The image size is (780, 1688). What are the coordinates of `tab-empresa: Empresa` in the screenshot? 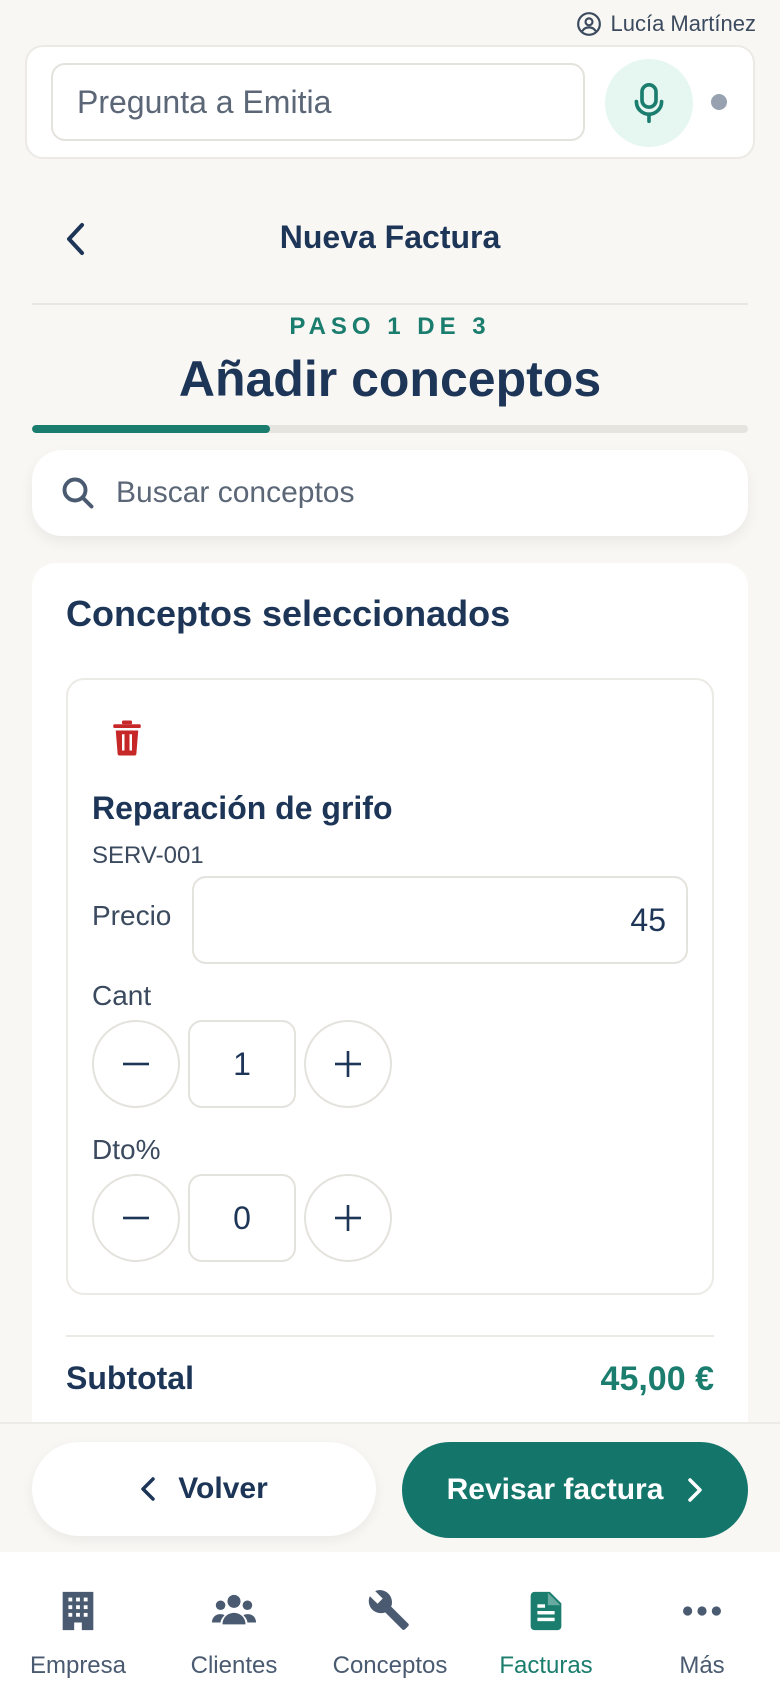 It's located at (78, 1620).